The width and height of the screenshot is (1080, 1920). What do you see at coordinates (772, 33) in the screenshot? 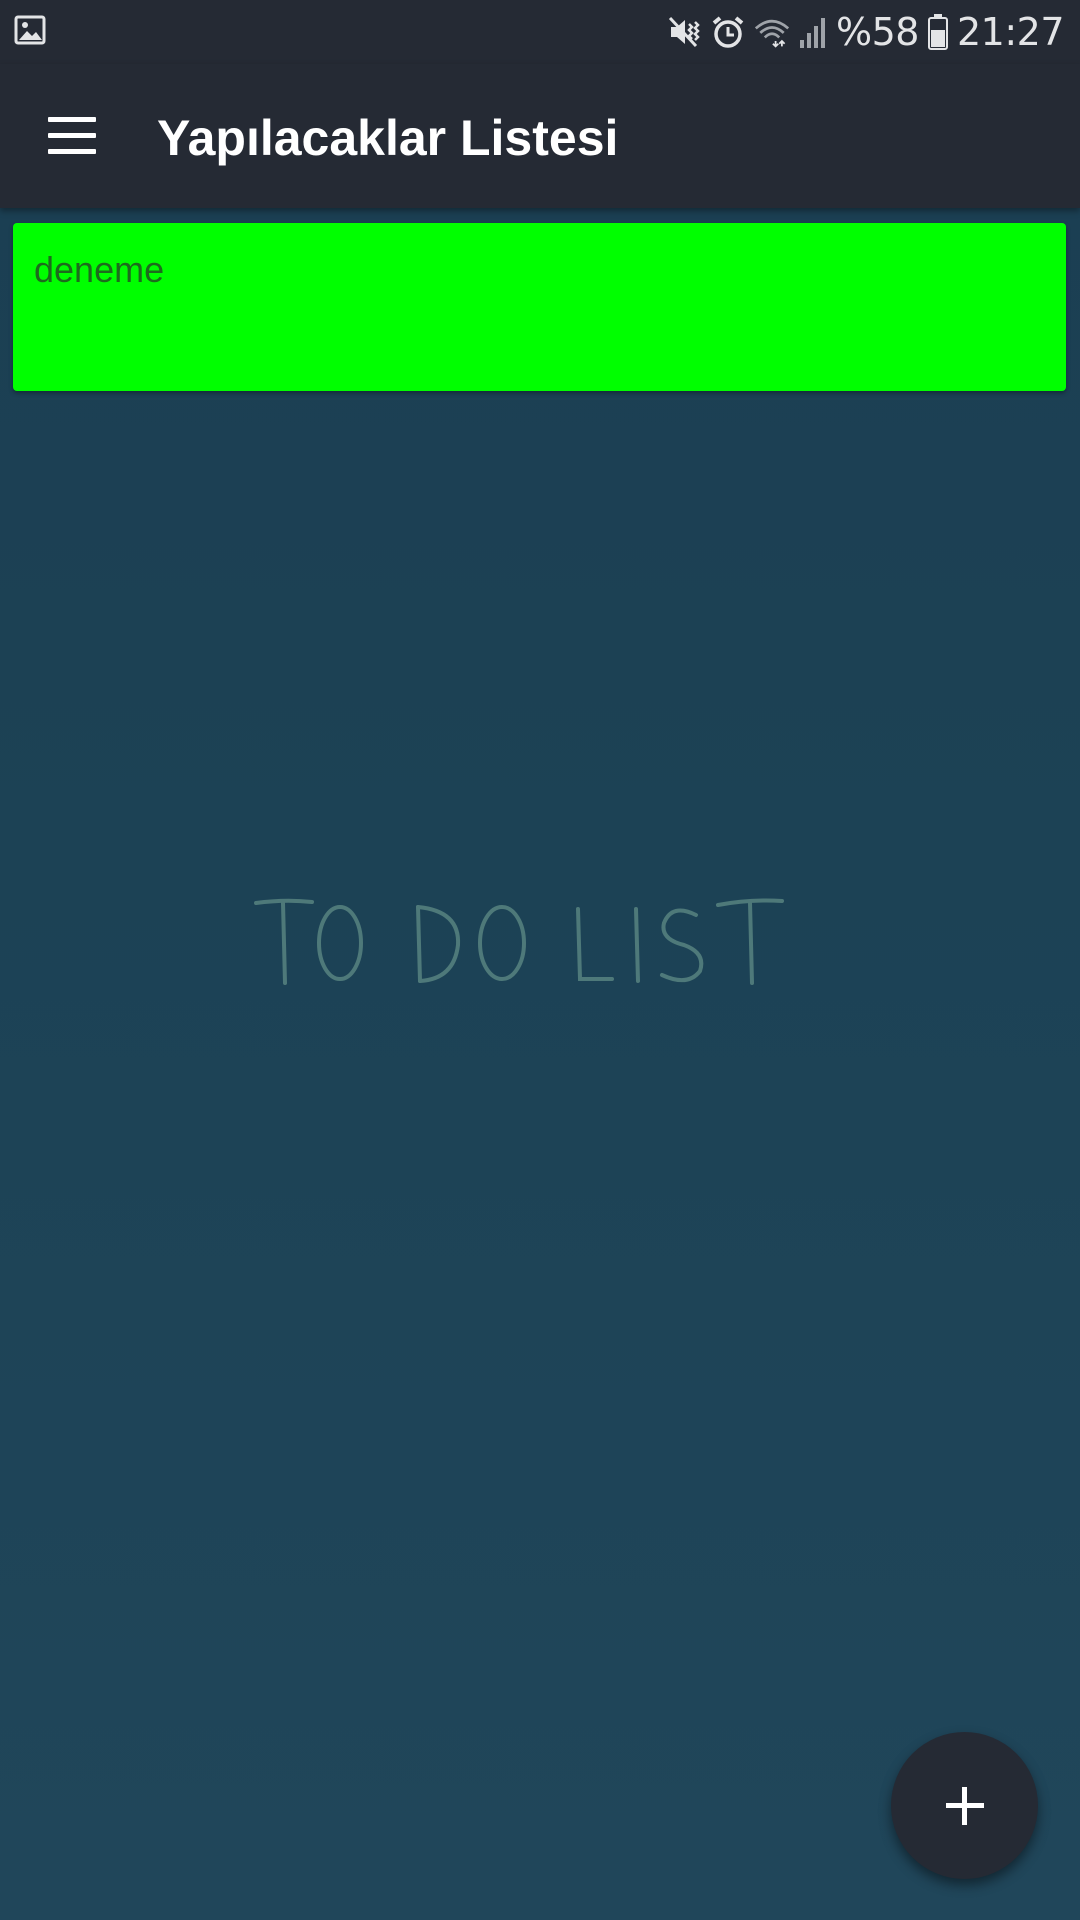
I see `wifi-icon` at bounding box center [772, 33].